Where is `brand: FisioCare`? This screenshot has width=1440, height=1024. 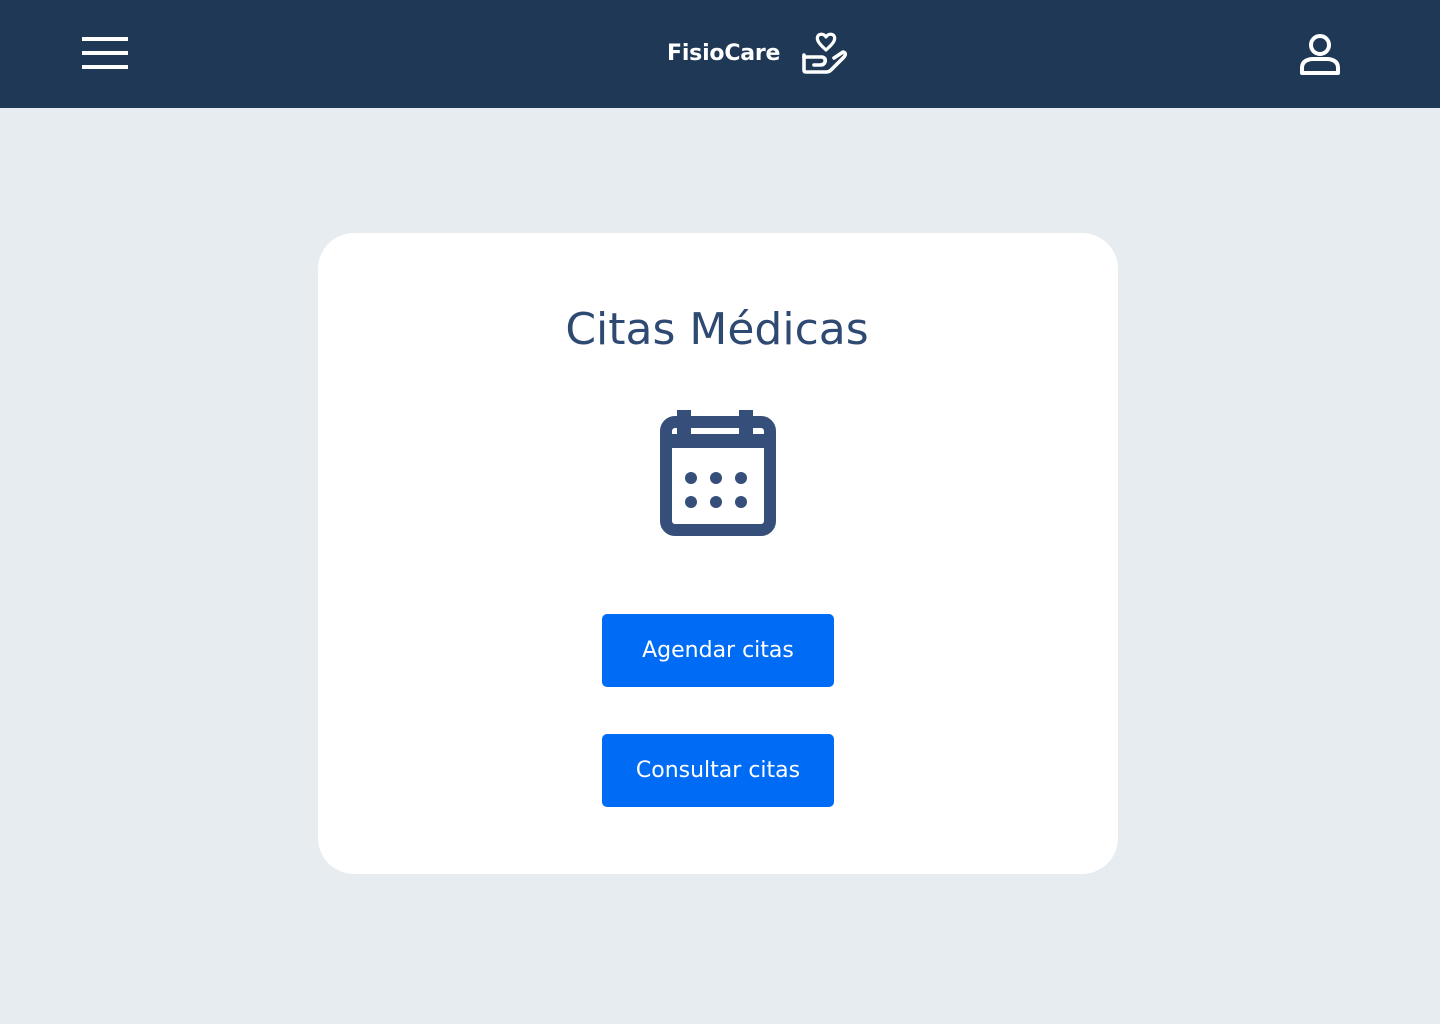 brand: FisioCare is located at coordinates (757, 53).